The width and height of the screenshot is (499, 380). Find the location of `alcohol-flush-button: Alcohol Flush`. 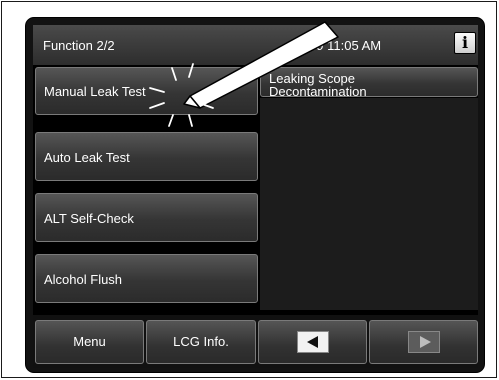

alcohol-flush-button: Alcohol Flush is located at coordinates (146, 278).